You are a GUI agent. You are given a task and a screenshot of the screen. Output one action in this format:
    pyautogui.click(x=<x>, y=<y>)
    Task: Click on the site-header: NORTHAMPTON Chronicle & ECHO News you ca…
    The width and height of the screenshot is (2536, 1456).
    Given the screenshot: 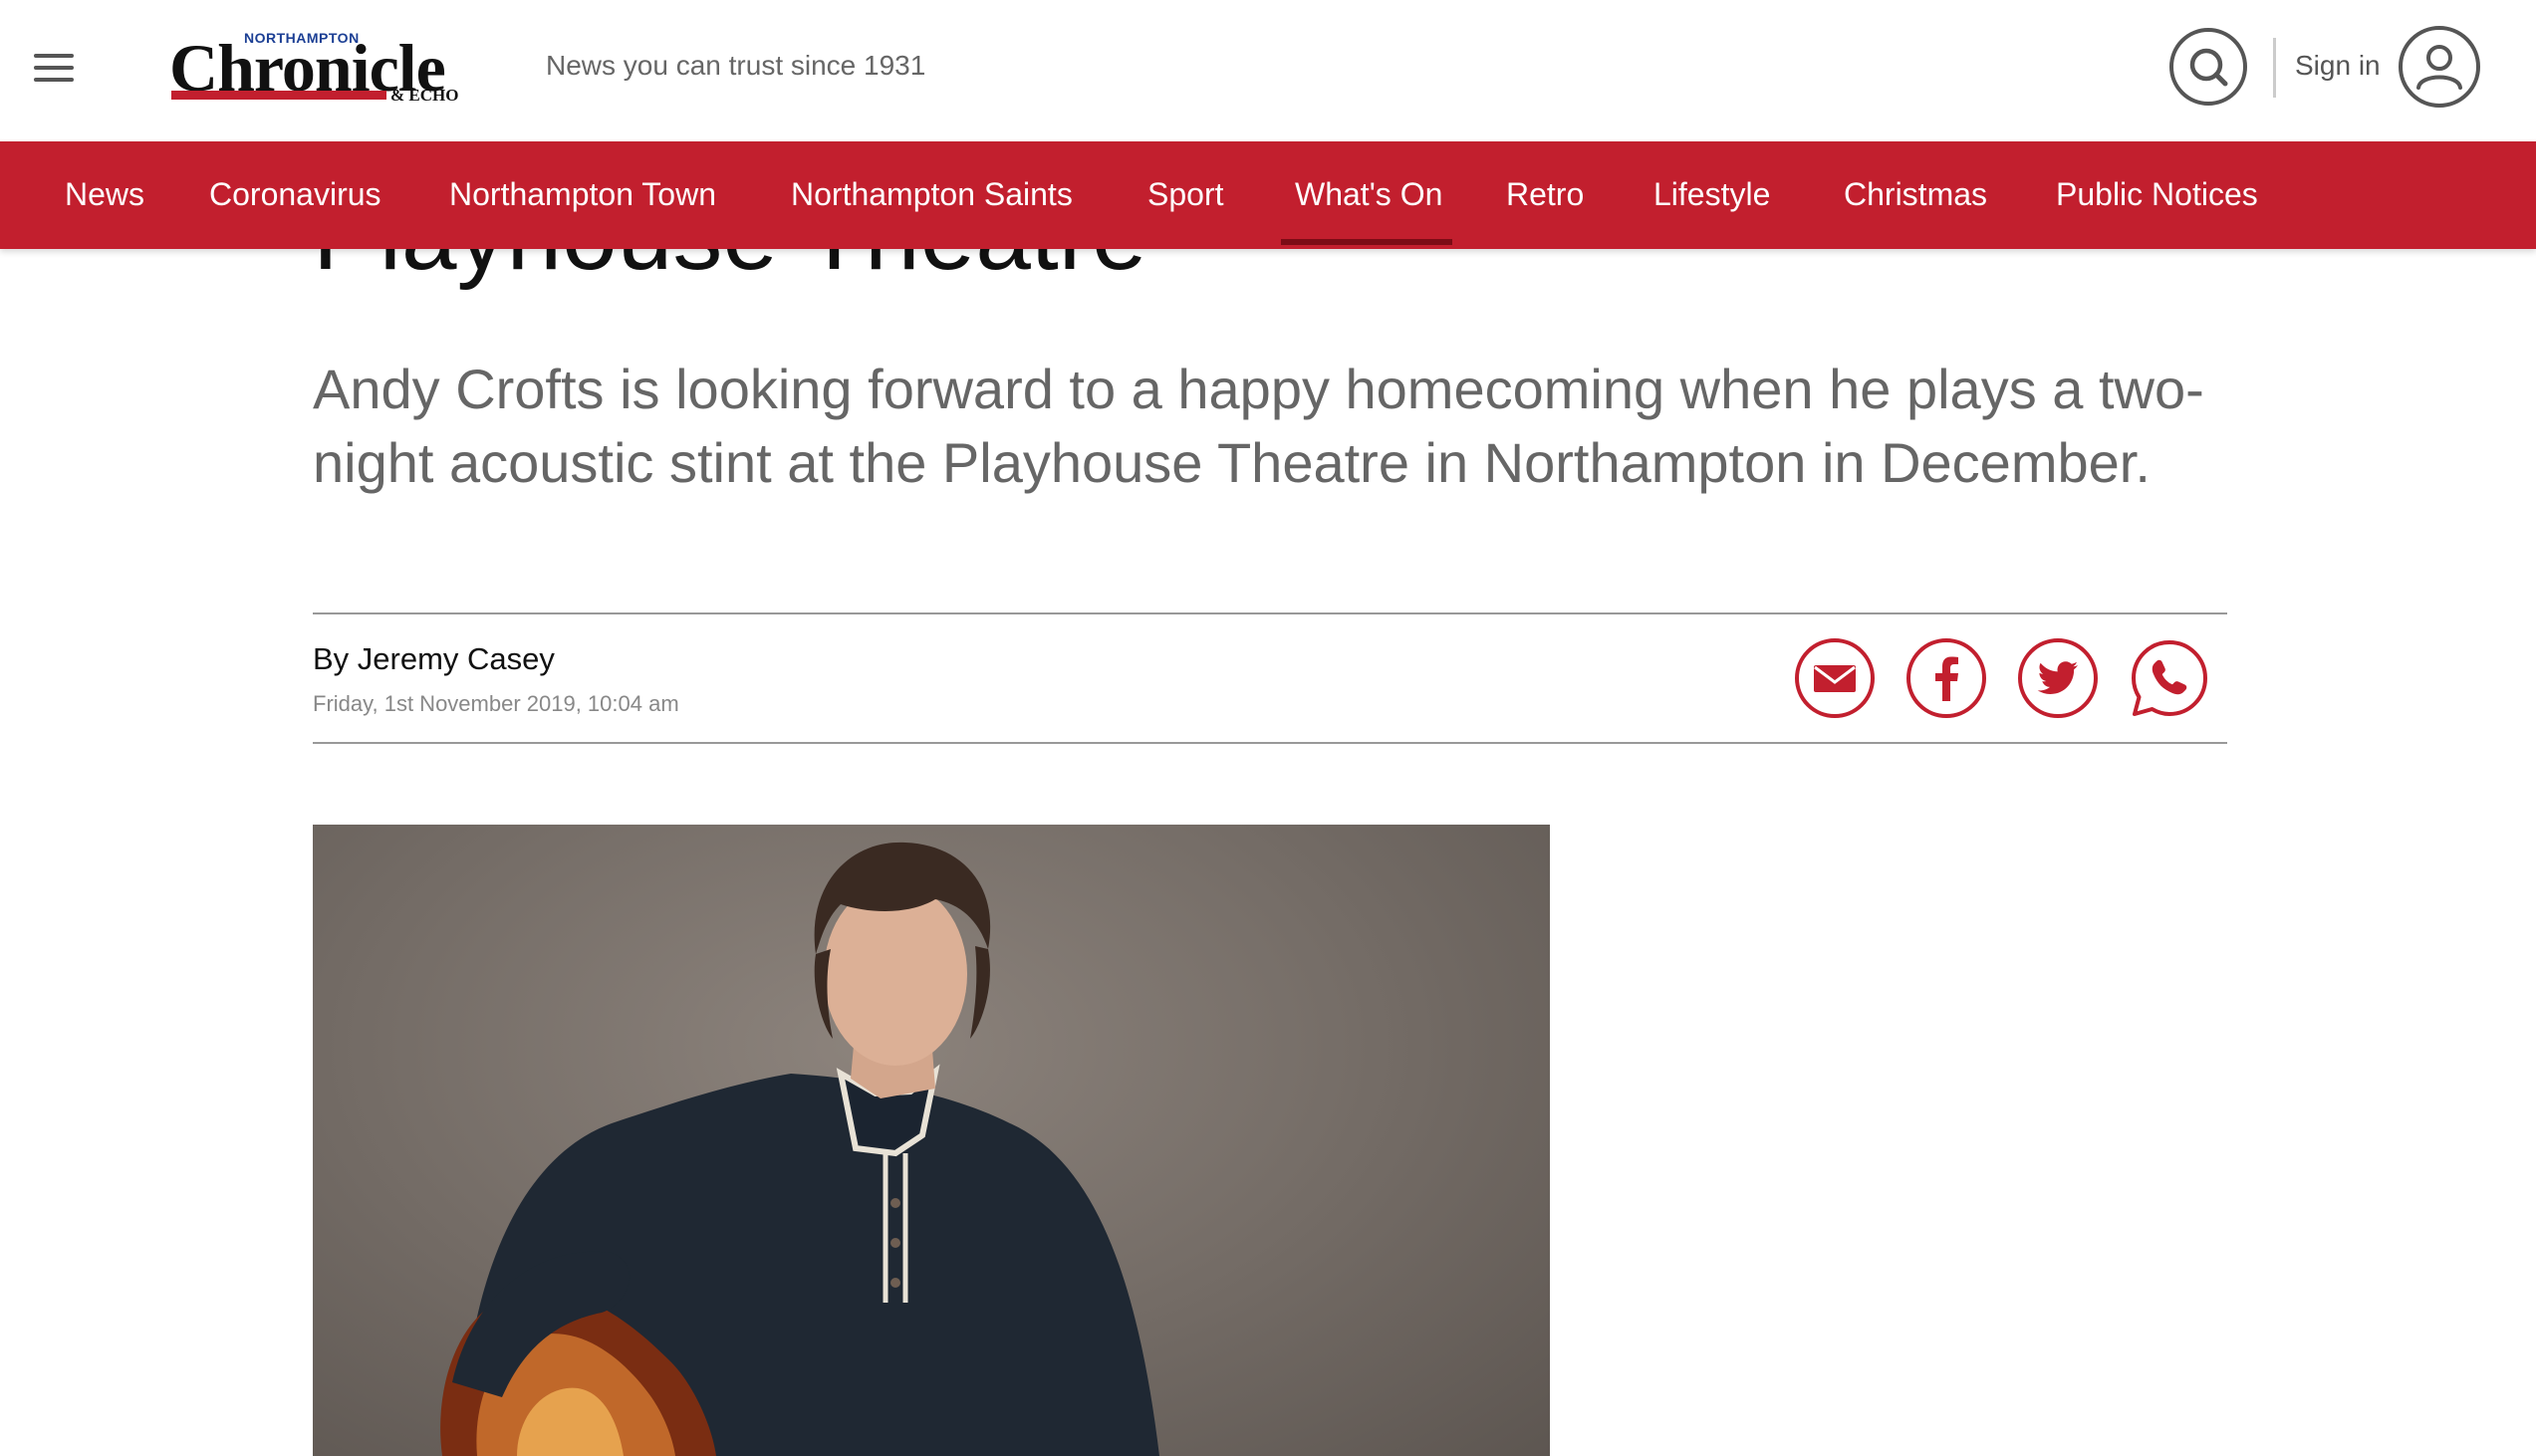 What is the action you would take?
    pyautogui.click(x=1268, y=70)
    